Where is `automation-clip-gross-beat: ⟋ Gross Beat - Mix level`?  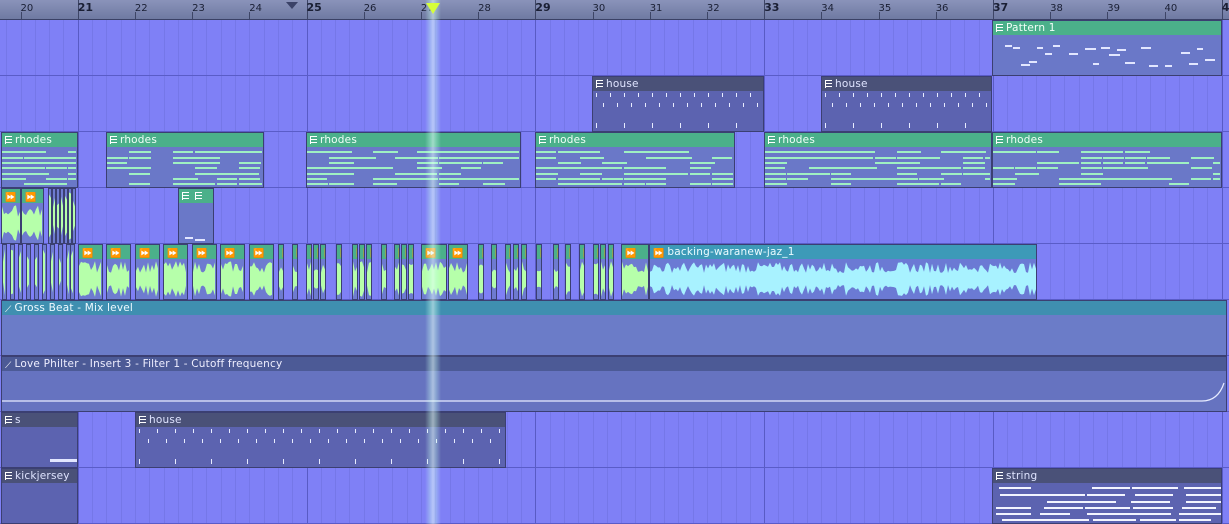 automation-clip-gross-beat: ⟋ Gross Beat - Mix level is located at coordinates (614, 328).